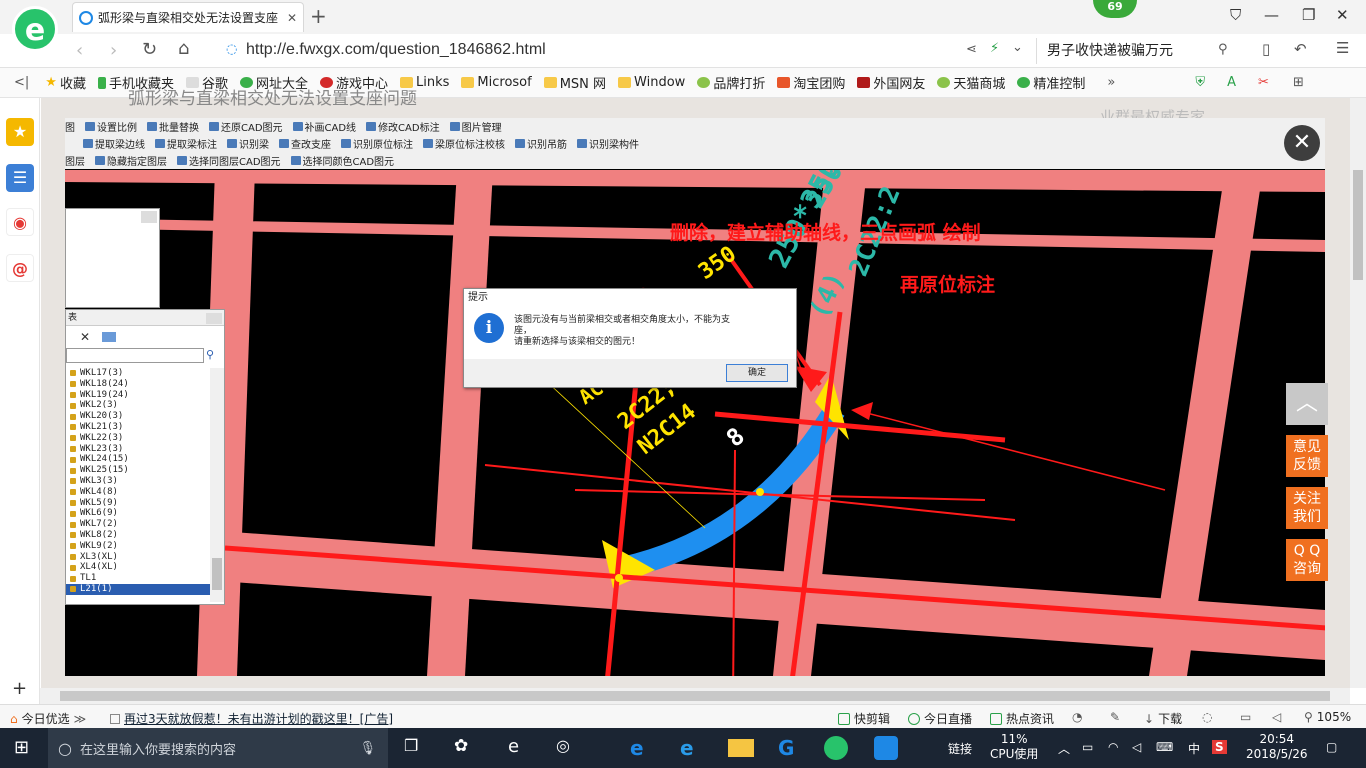  I want to click on bookmark-item: Window, so click(651, 82).